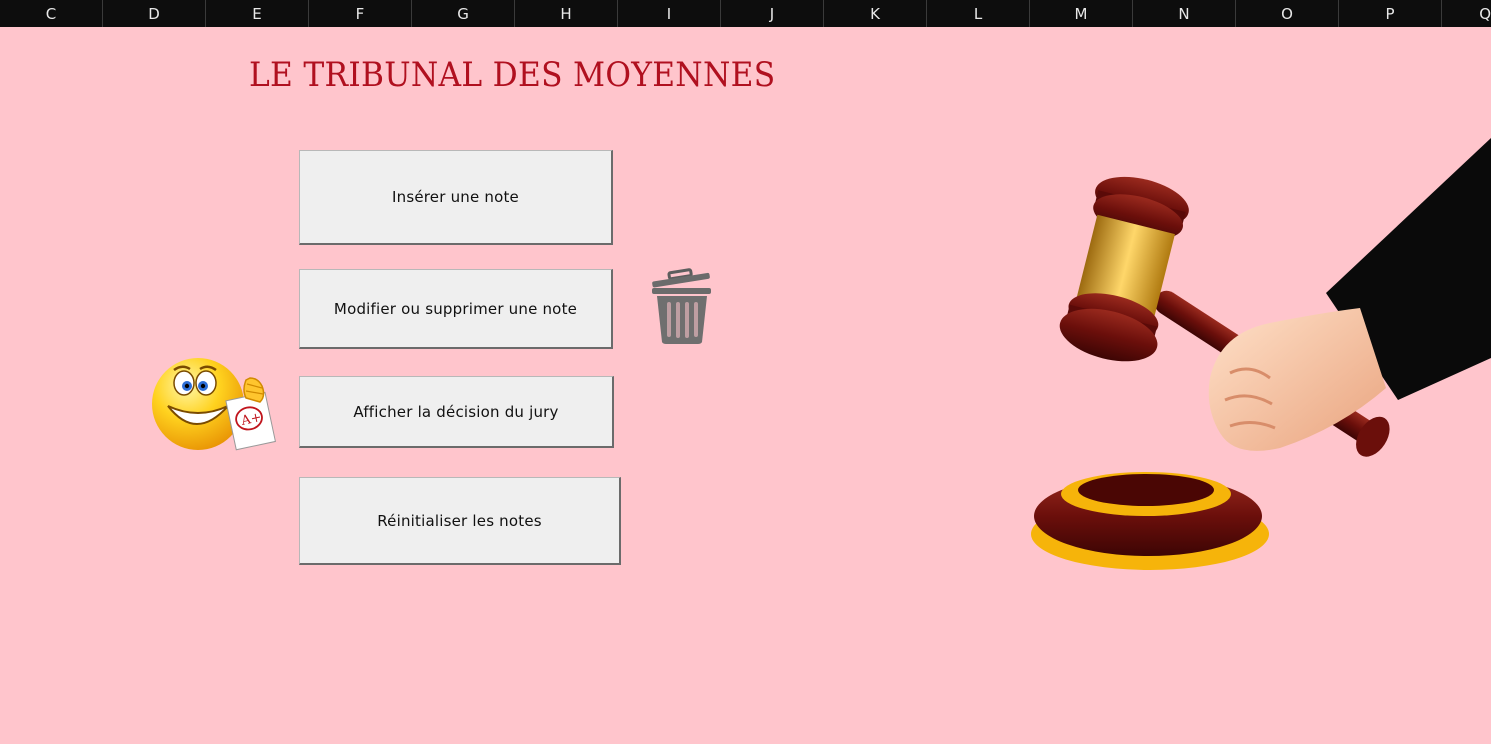  I want to click on column-header-f: F, so click(360, 13).